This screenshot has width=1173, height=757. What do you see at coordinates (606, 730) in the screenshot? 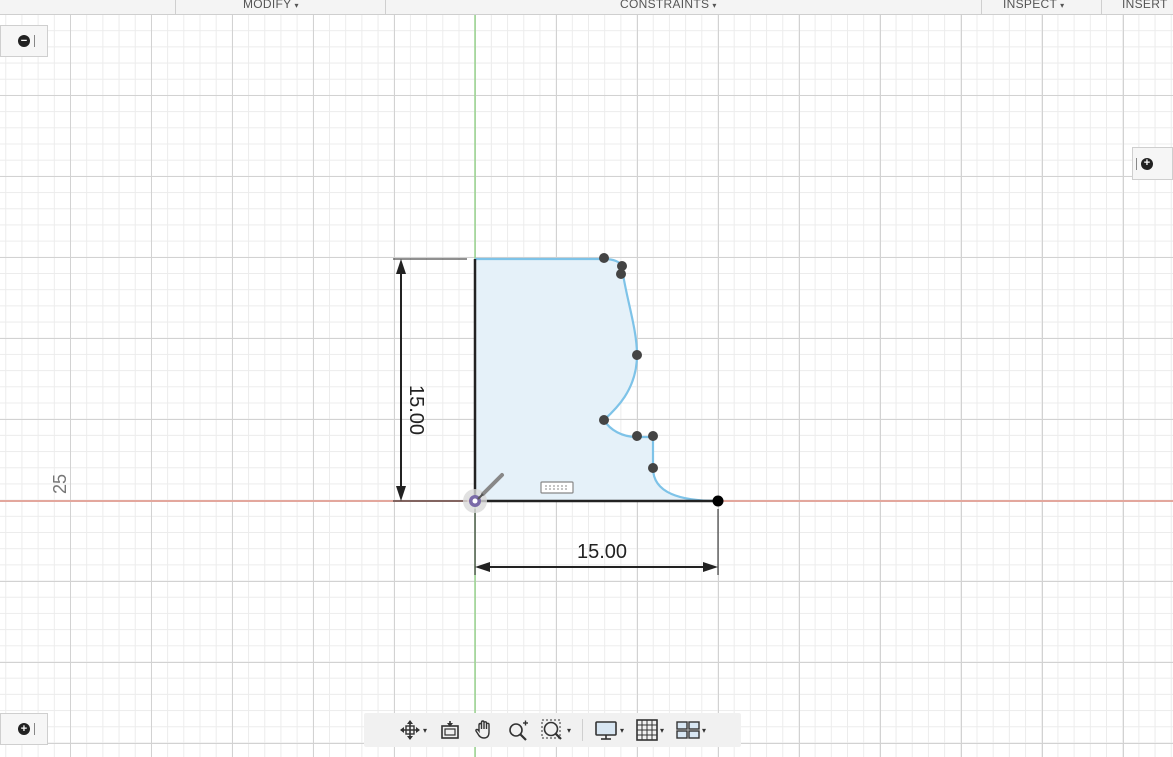
I see `display-settings-icon` at bounding box center [606, 730].